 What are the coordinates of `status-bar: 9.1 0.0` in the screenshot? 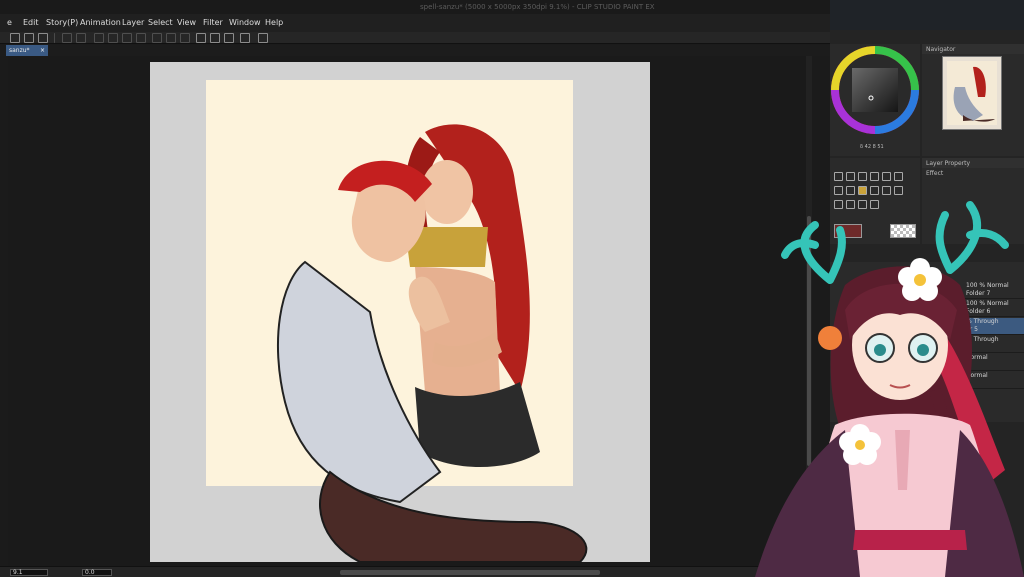 It's located at (415, 571).